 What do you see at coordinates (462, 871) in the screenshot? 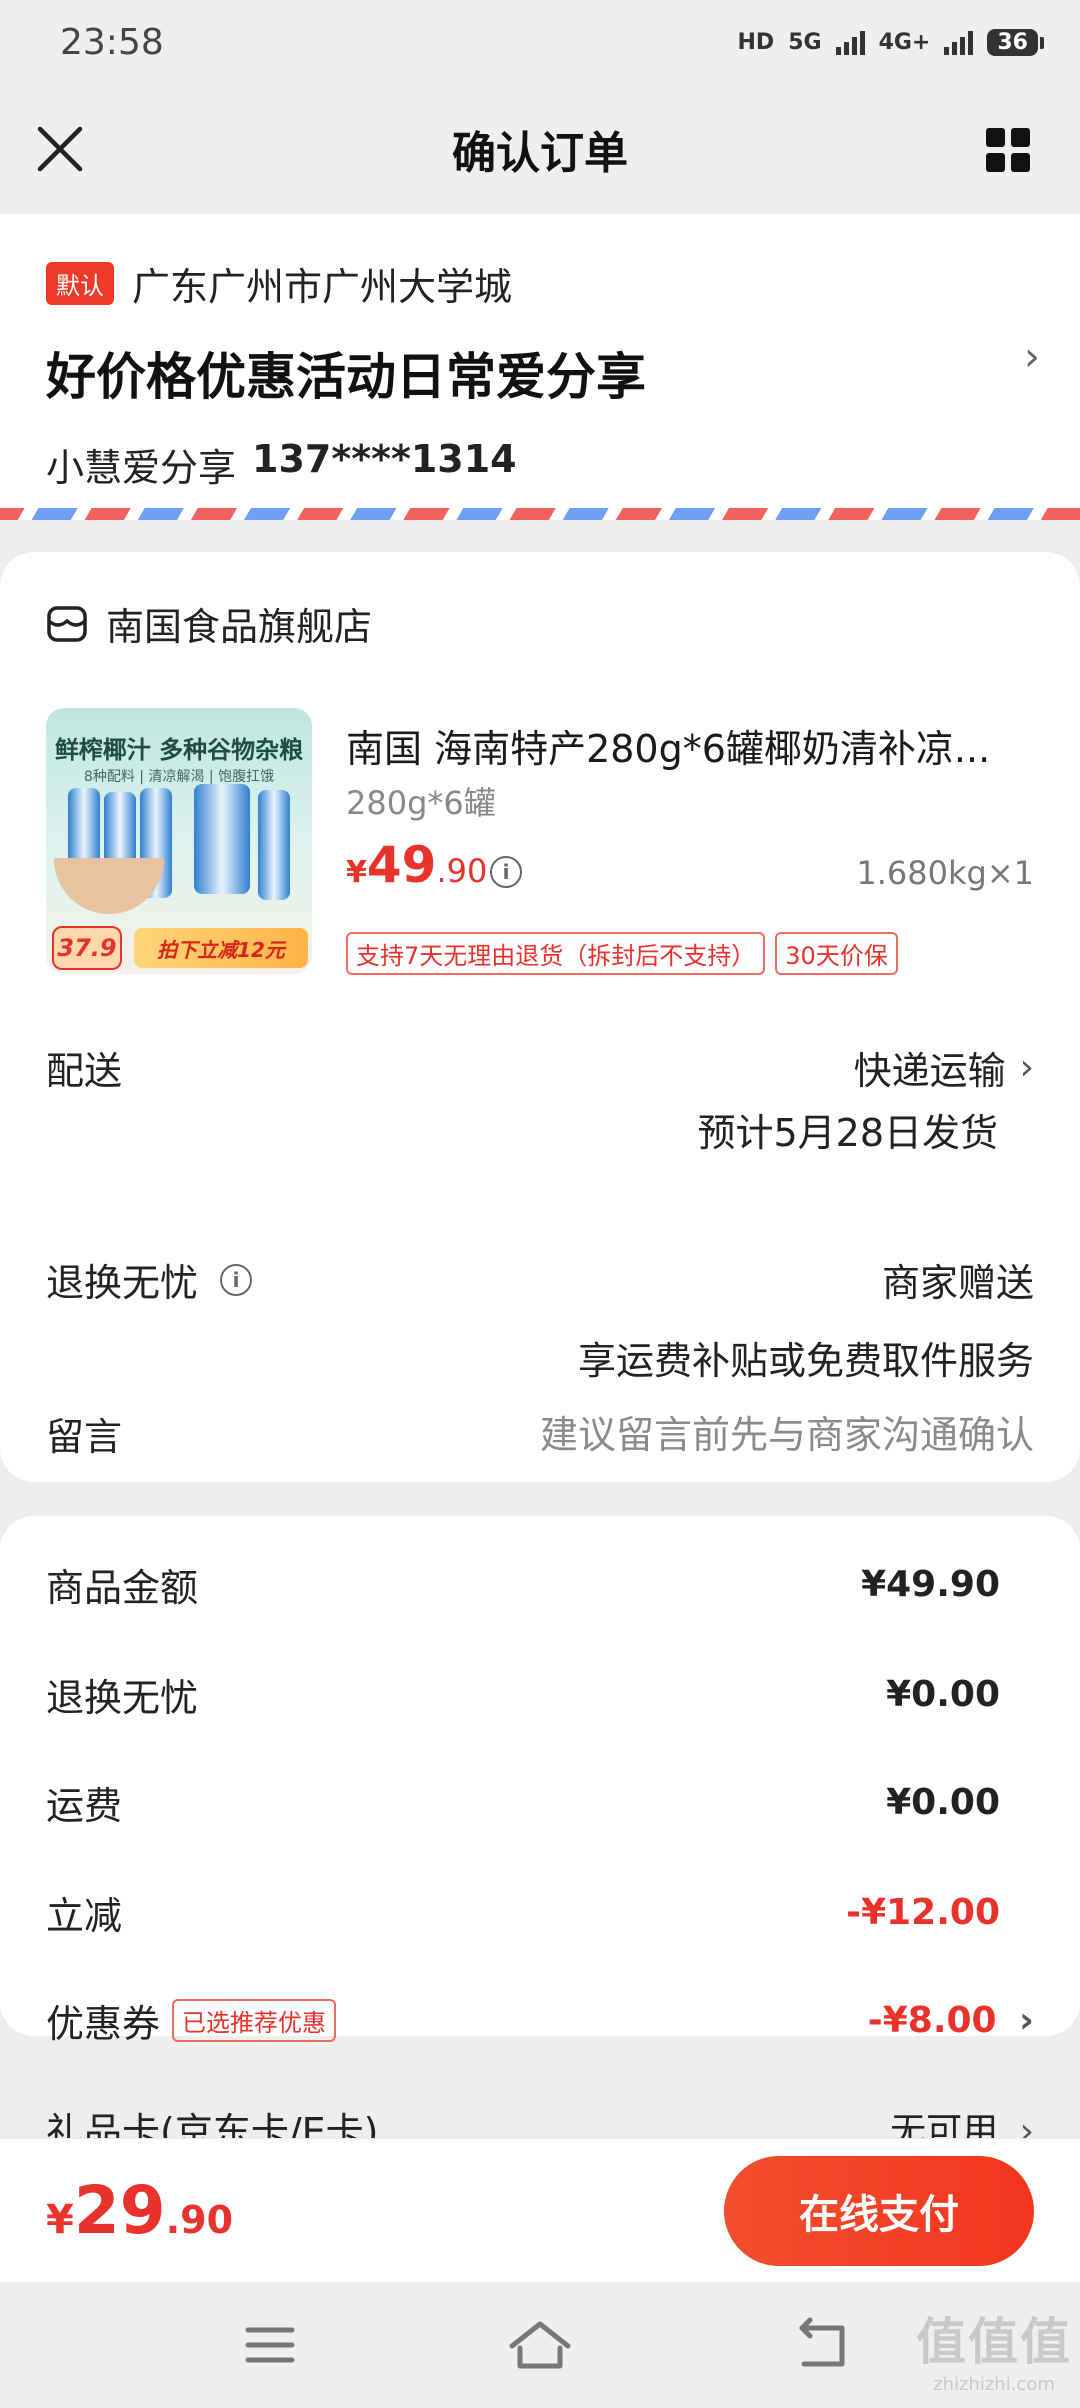
I see `price-decimal: .90` at bounding box center [462, 871].